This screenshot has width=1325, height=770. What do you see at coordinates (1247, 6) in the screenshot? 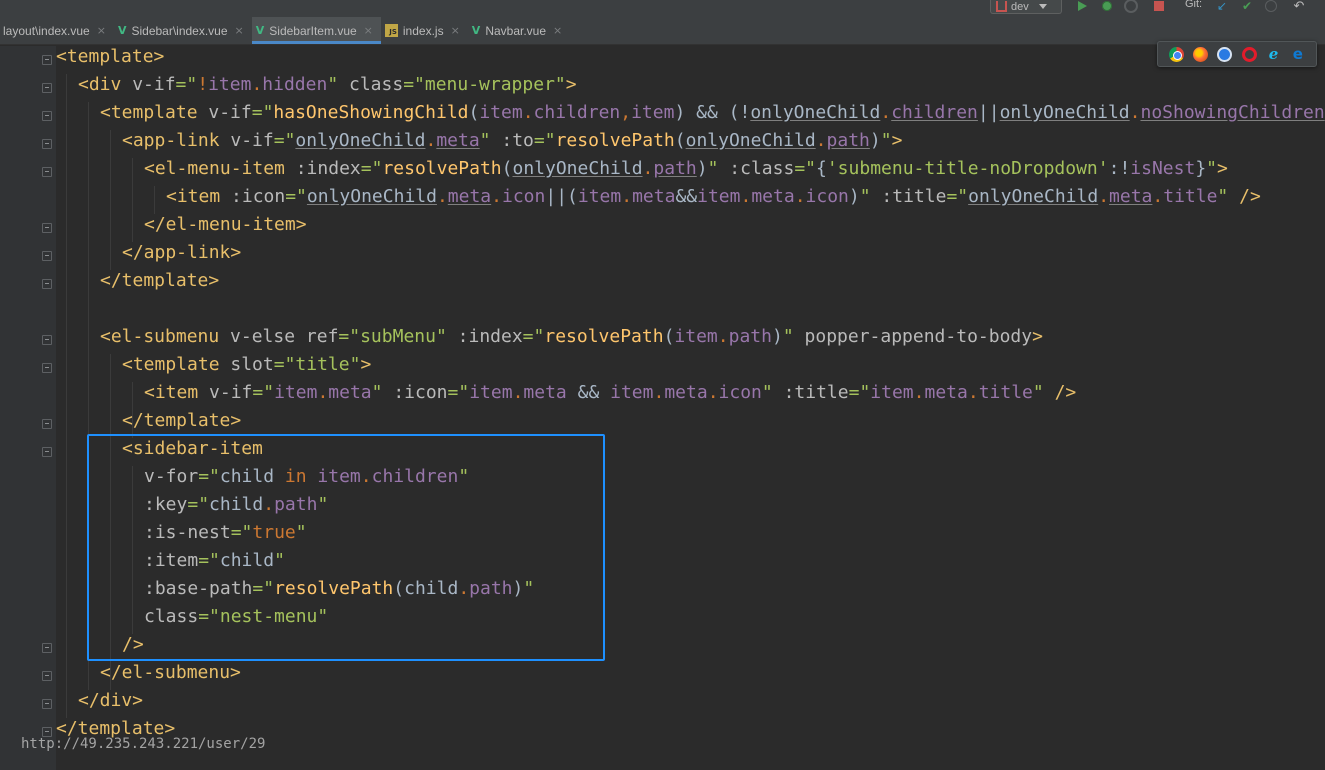
I see `git-commit-icon: ✔` at bounding box center [1247, 6].